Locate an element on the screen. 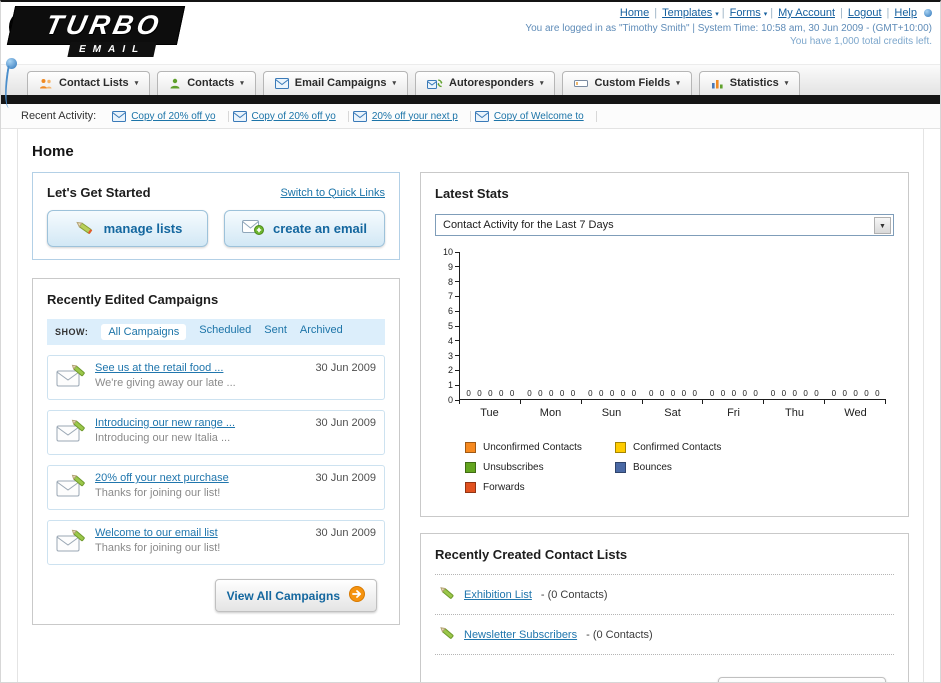 The width and height of the screenshot is (941, 683). tab-custom-fields: Custom Fields ▾ is located at coordinates (627, 83).